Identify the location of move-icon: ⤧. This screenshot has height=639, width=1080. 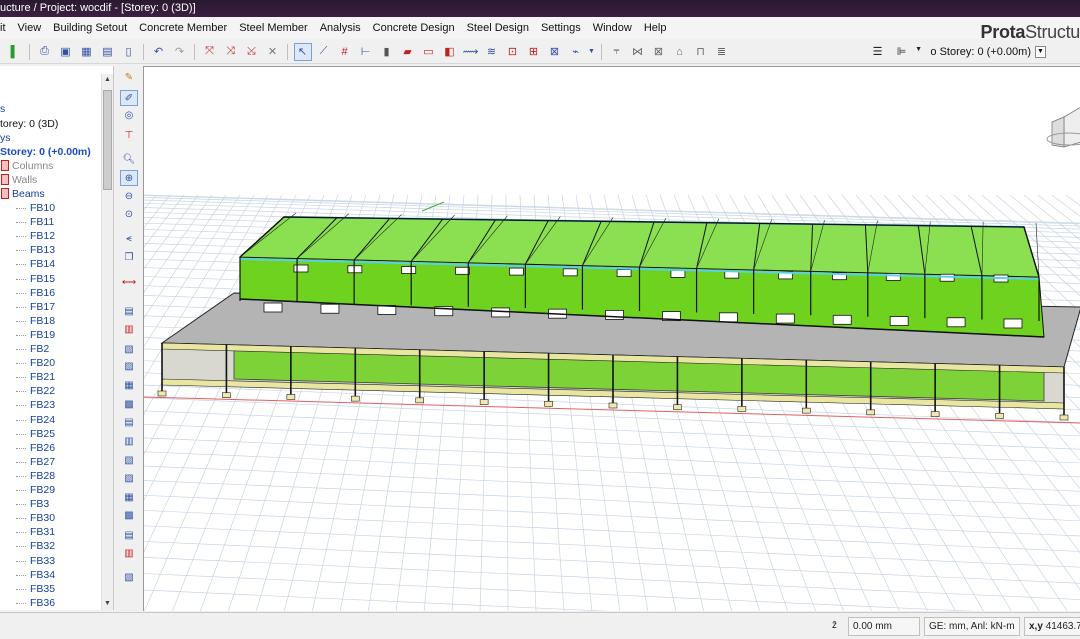
(210, 52).